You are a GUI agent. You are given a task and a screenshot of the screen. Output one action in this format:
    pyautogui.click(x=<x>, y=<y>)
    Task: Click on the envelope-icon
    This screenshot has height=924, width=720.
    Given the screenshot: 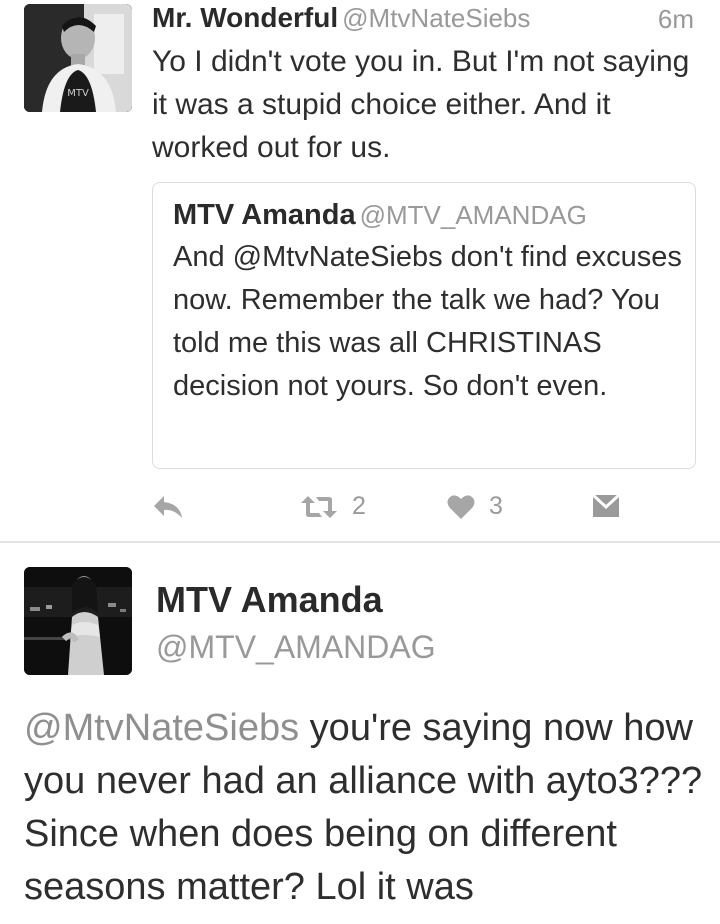 What is the action you would take?
    pyautogui.click(x=606, y=506)
    